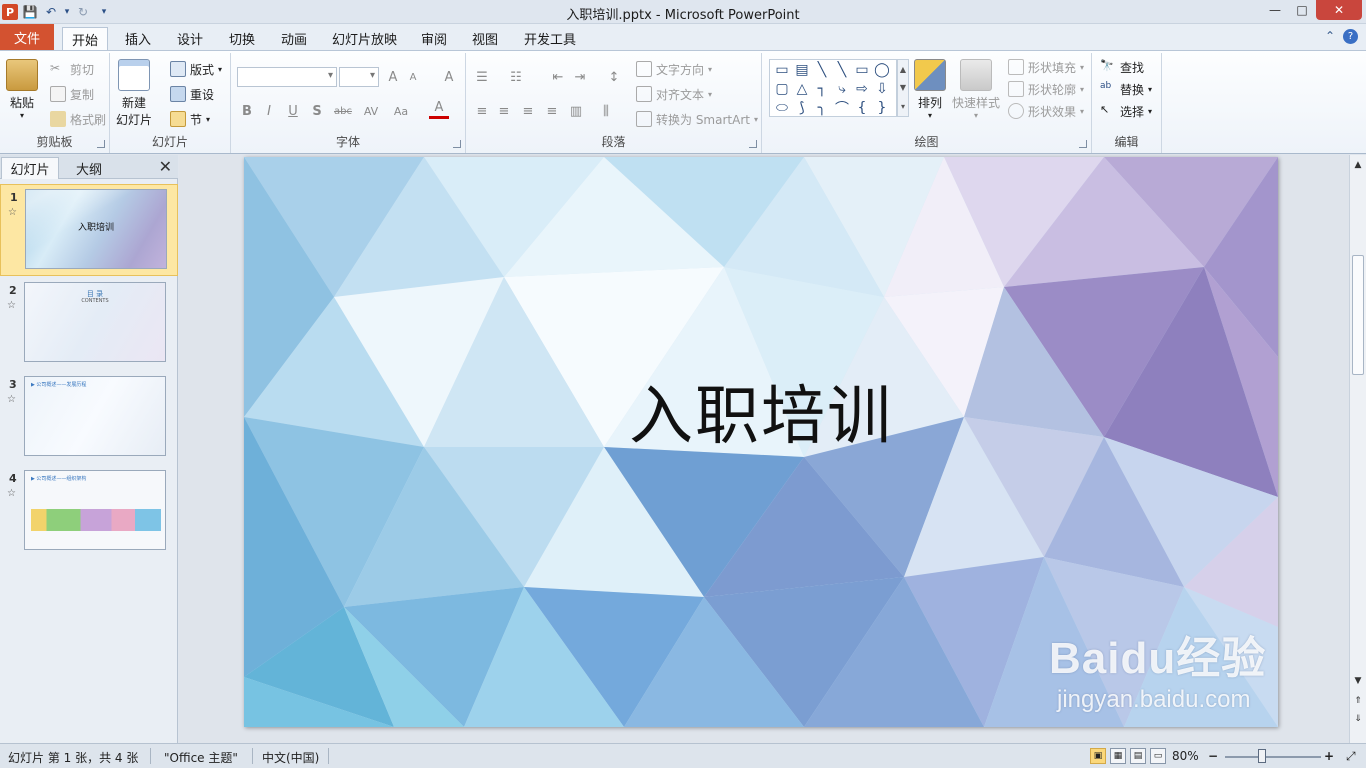  Describe the element at coordinates (401, 111) in the screenshot. I see `change-case-button: Aa` at that location.